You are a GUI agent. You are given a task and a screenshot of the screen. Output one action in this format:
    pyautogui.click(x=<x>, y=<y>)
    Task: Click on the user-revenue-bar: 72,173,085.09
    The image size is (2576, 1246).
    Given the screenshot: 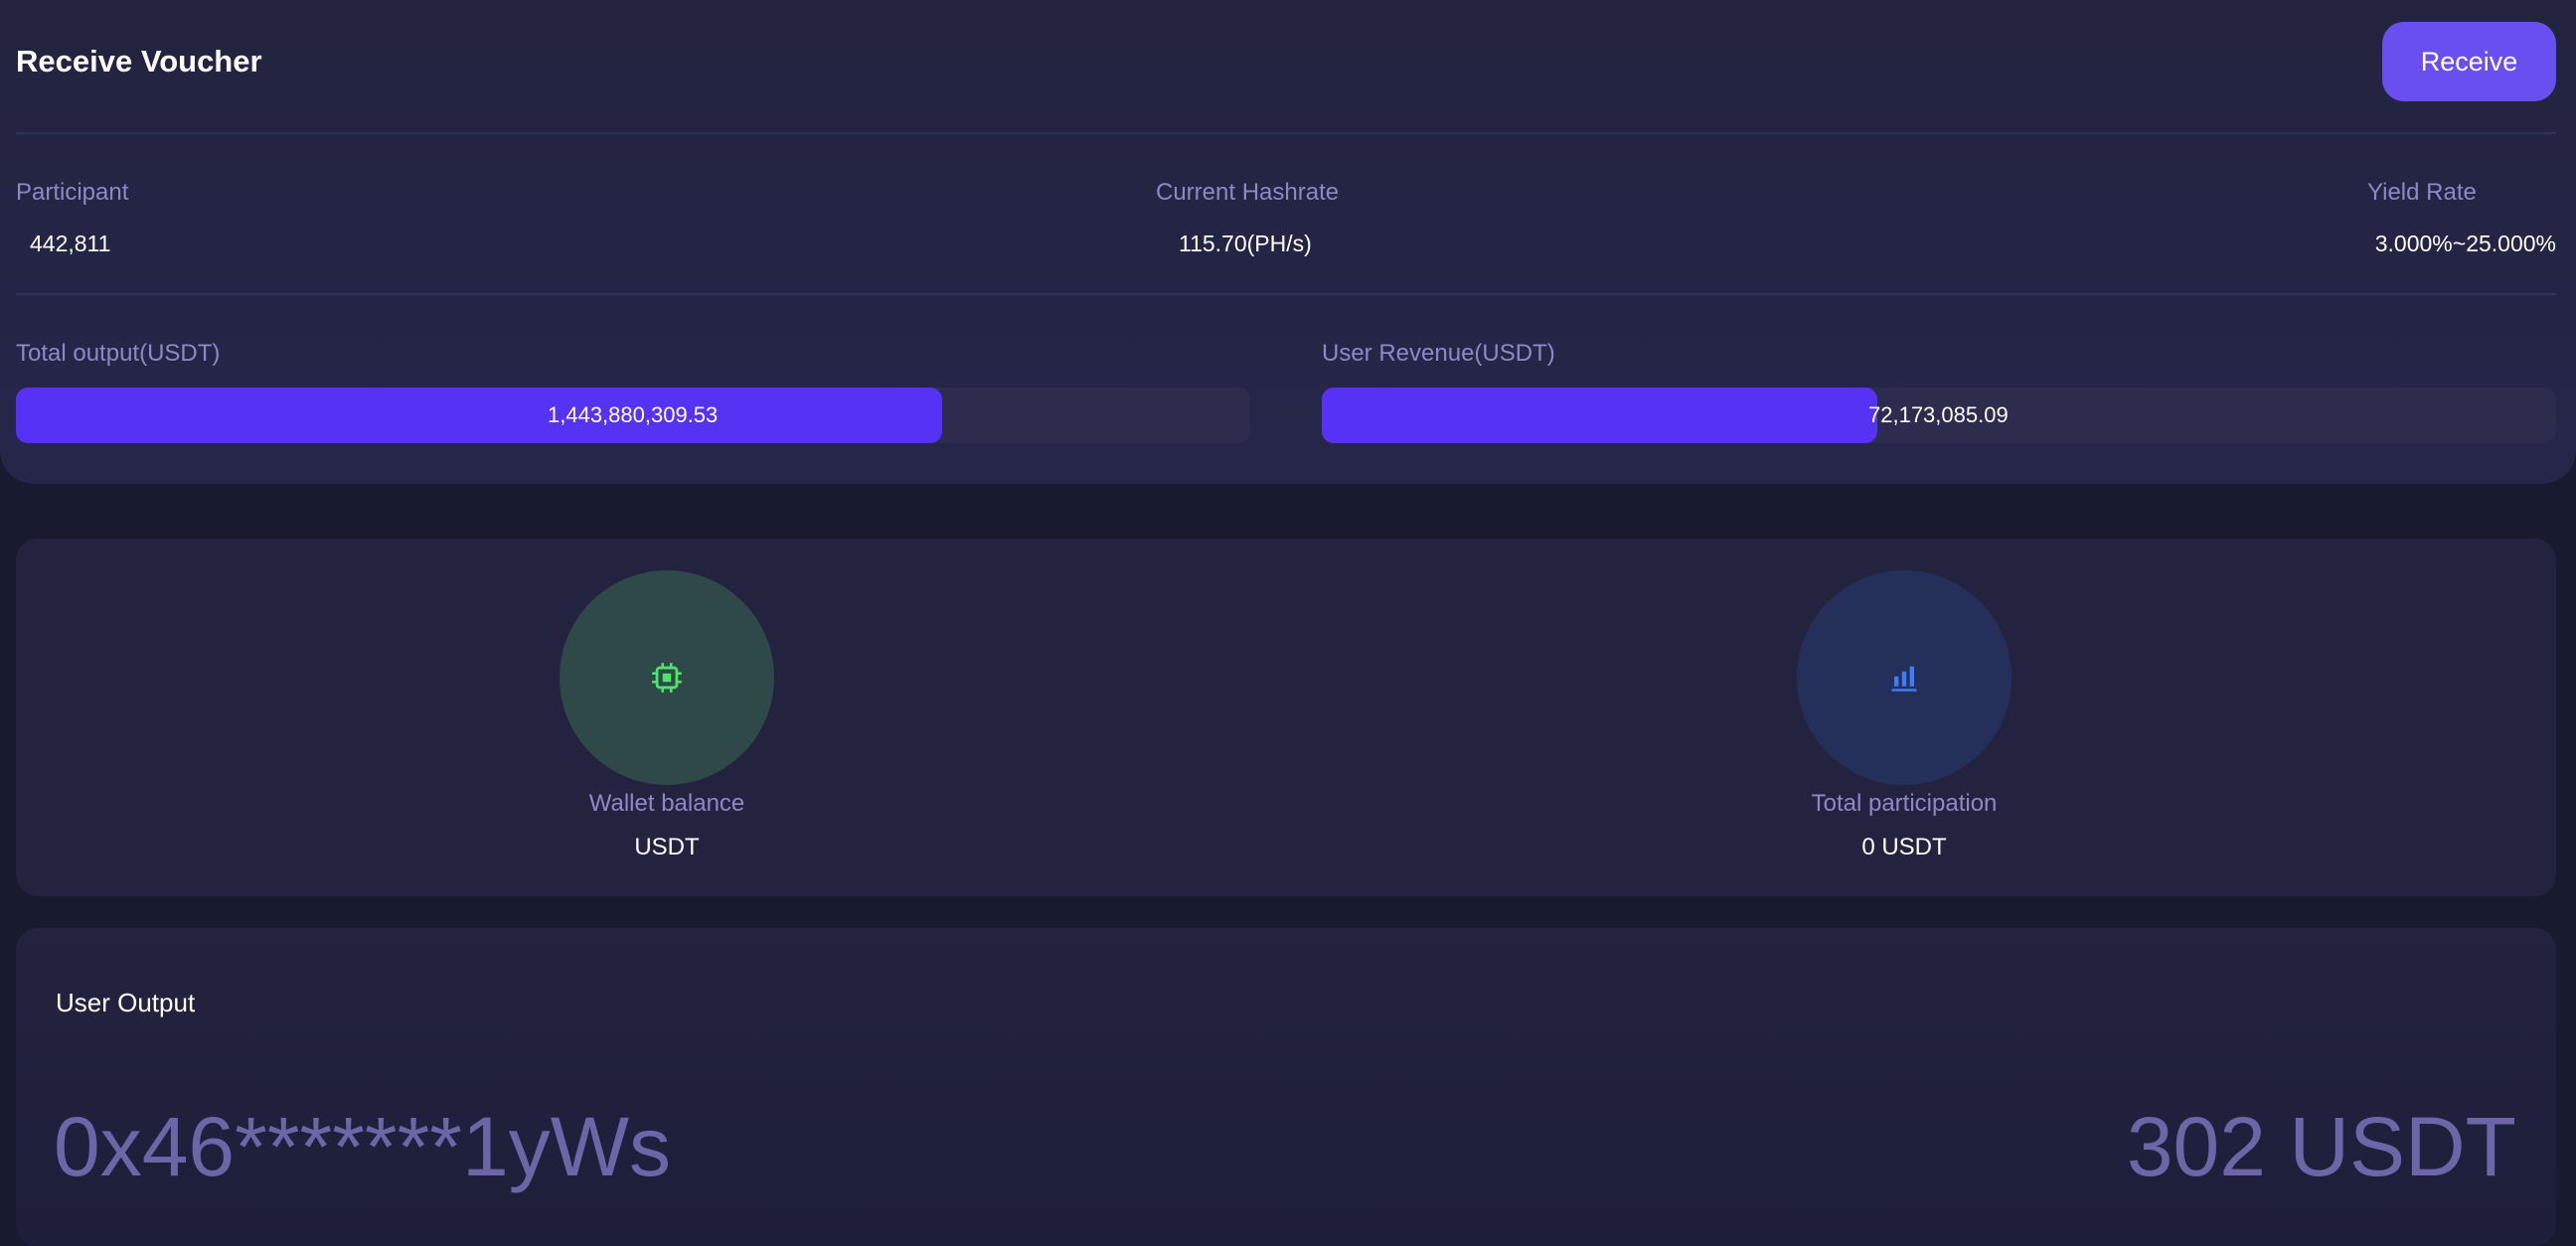 What is the action you would take?
    pyautogui.click(x=1939, y=415)
    